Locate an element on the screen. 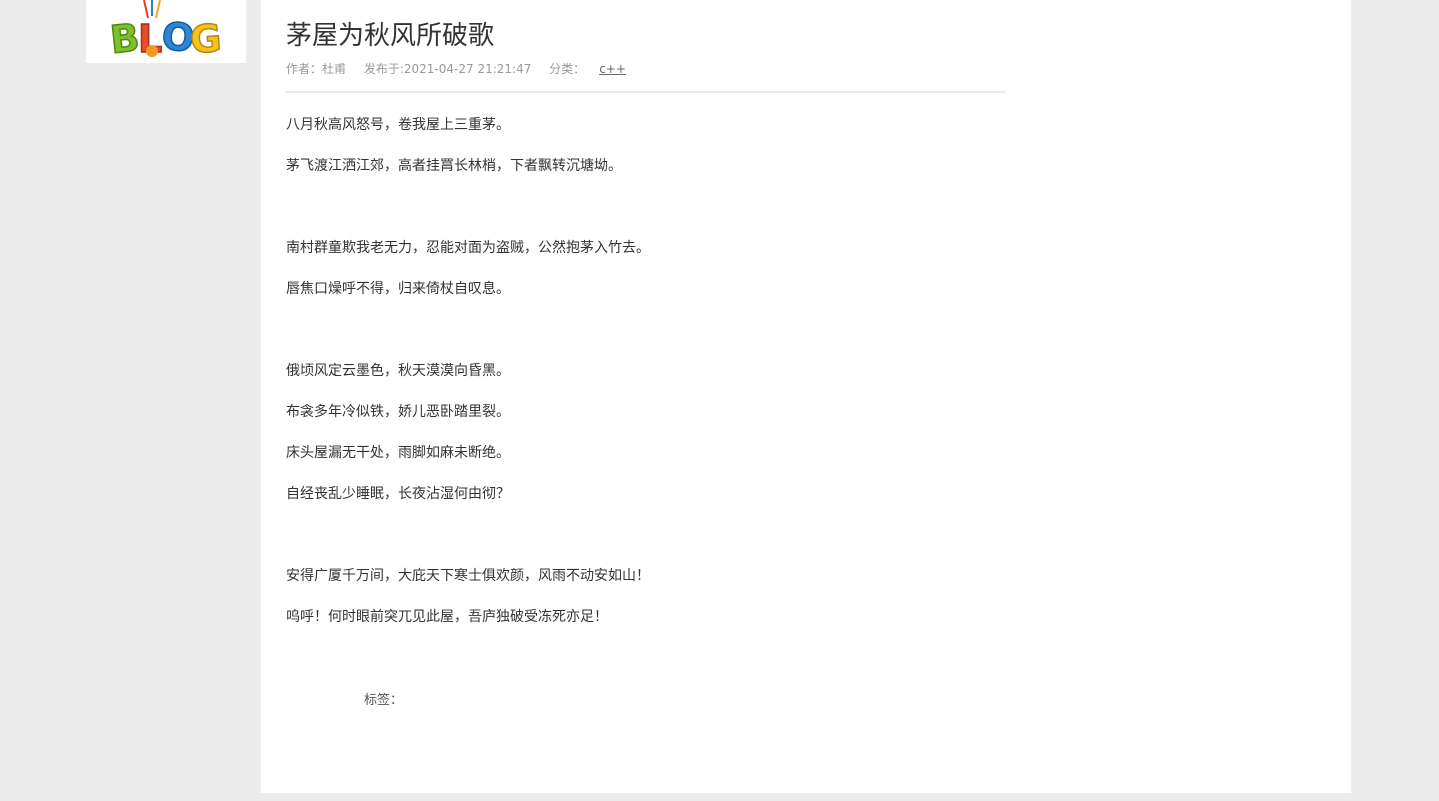  poem-line: 南村群童欺我老无力，忍能对面为盗贼，公然抱茅入竹去。 is located at coordinates (468, 248).